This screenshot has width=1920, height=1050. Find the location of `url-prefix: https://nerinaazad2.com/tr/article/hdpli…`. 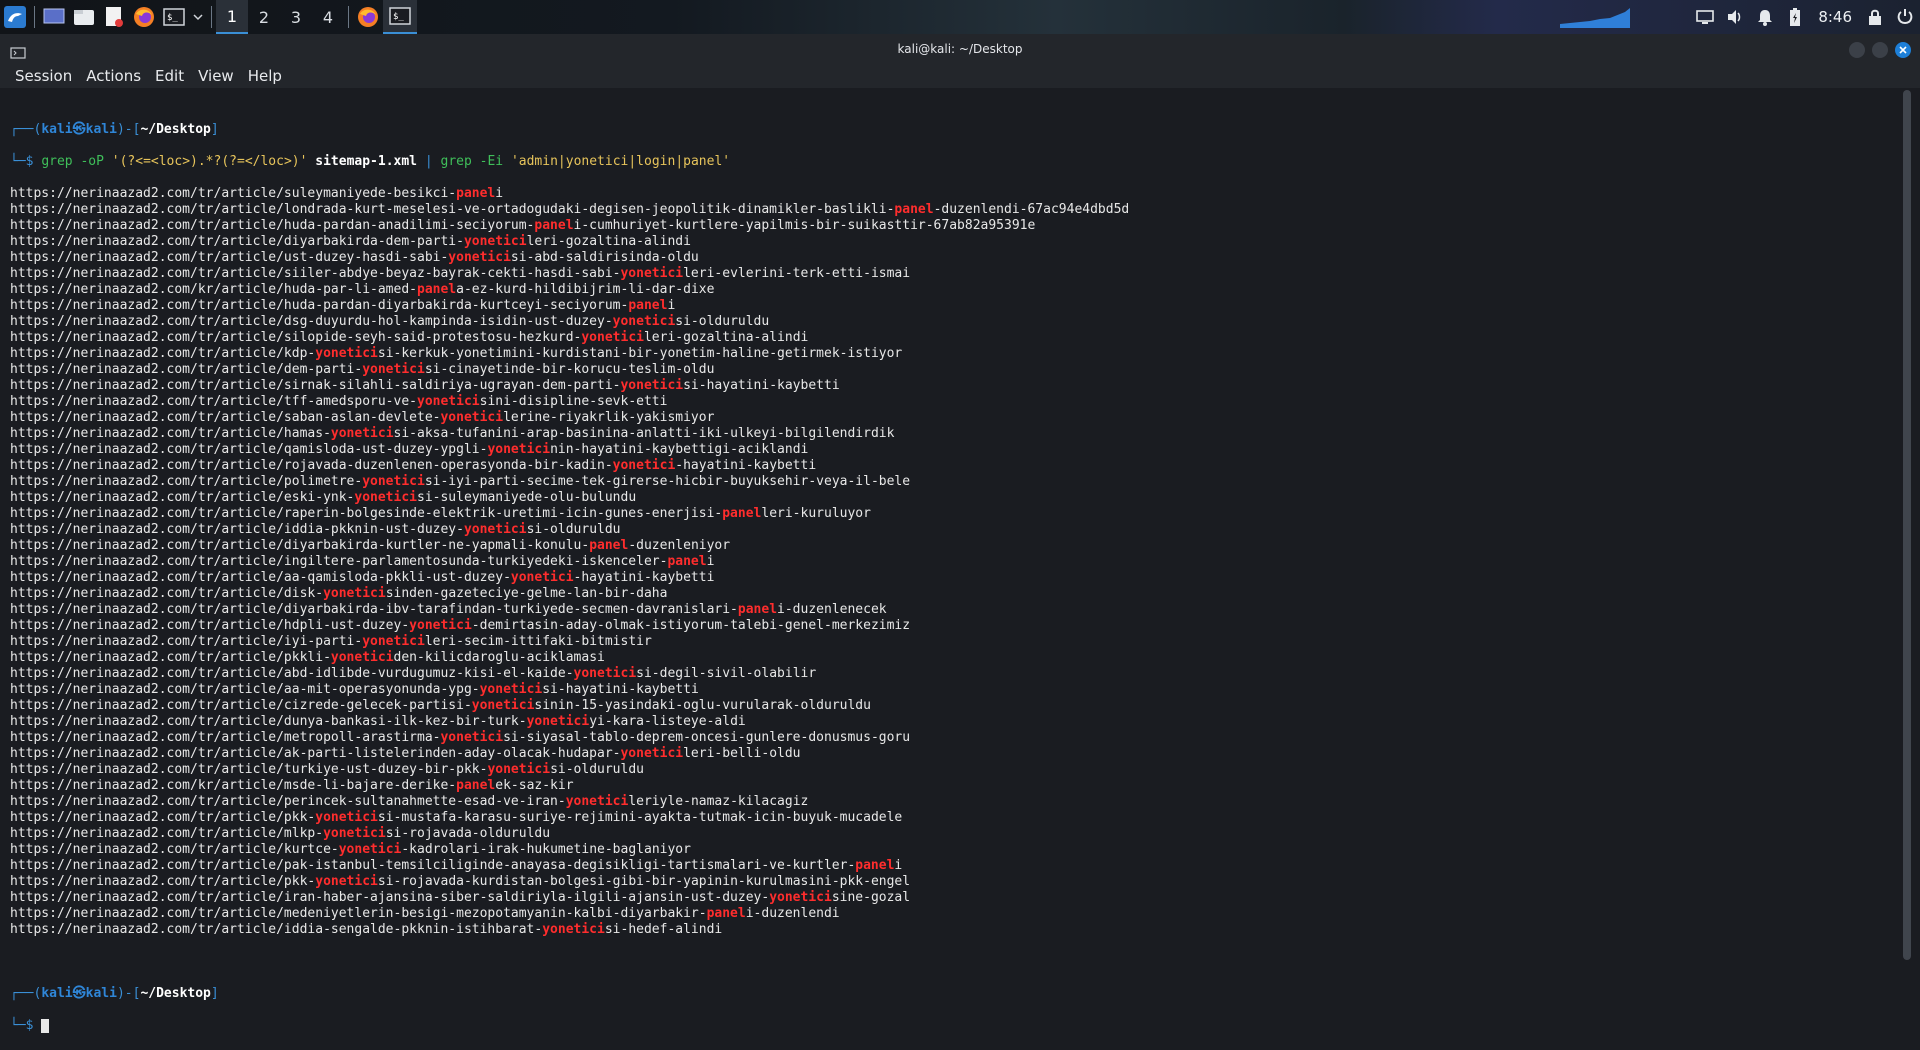

url-prefix: https://nerinaazad2.com/tr/article/hdpli… is located at coordinates (210, 625).